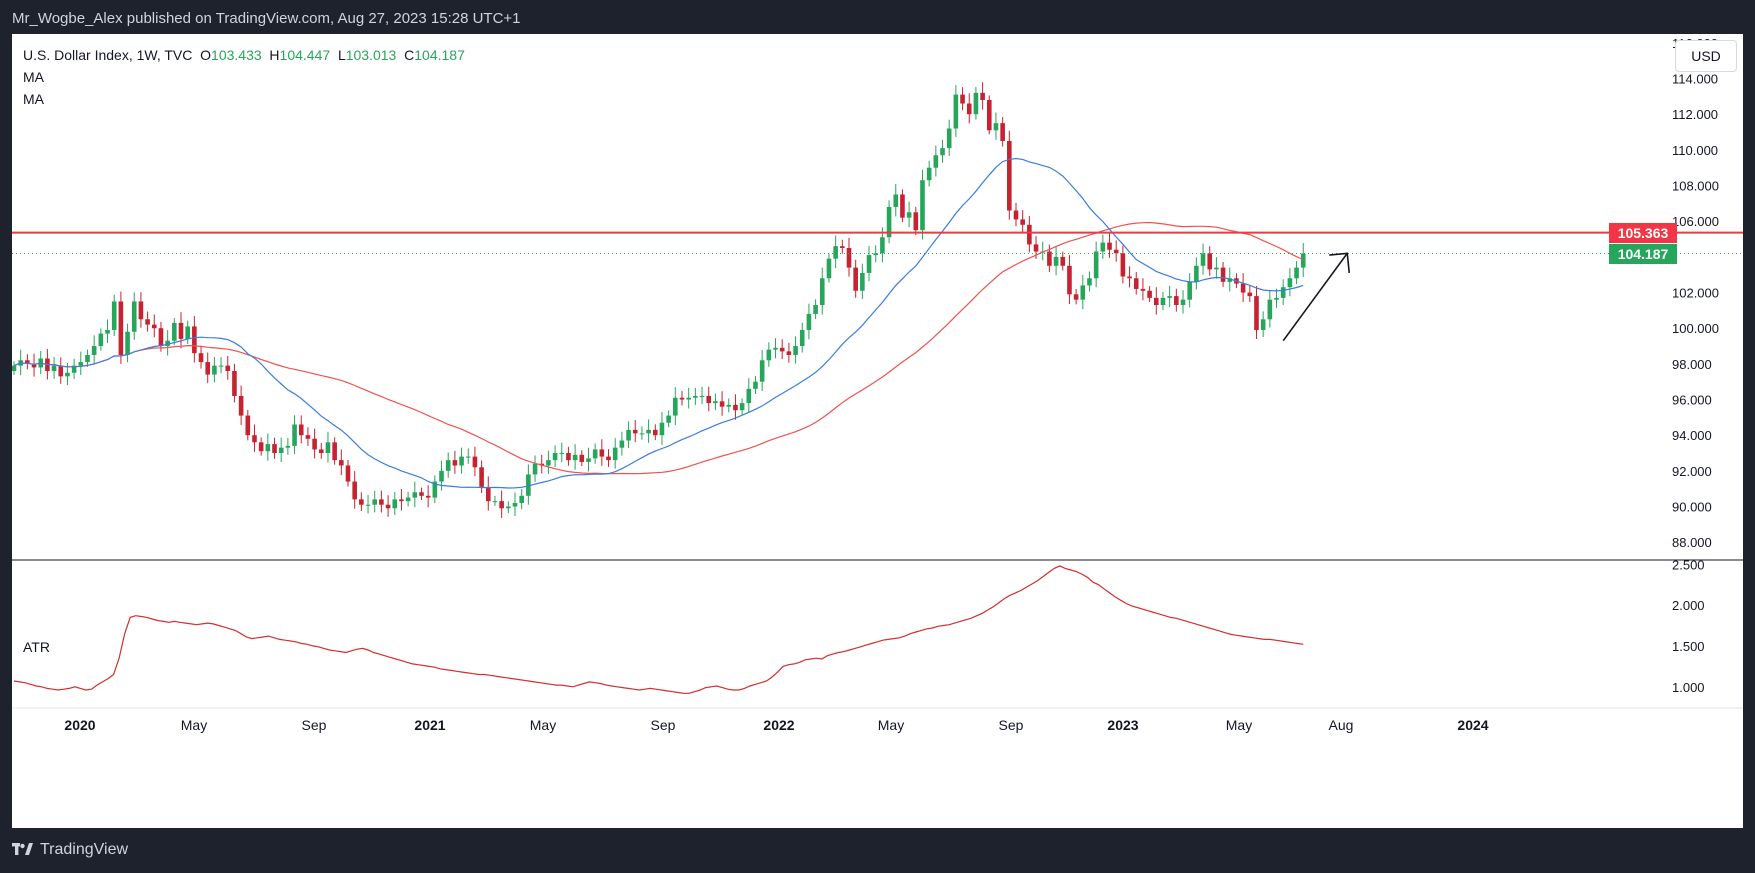 The width and height of the screenshot is (1755, 873). Describe the element at coordinates (1688, 605) in the screenshot. I see `atr-tick-label: 2.000` at that location.